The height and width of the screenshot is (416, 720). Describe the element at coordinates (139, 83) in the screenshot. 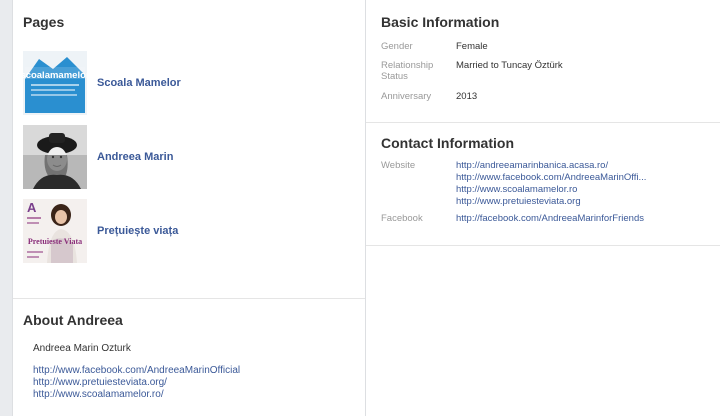

I see `page-name-link: Scoala Mamelor` at that location.